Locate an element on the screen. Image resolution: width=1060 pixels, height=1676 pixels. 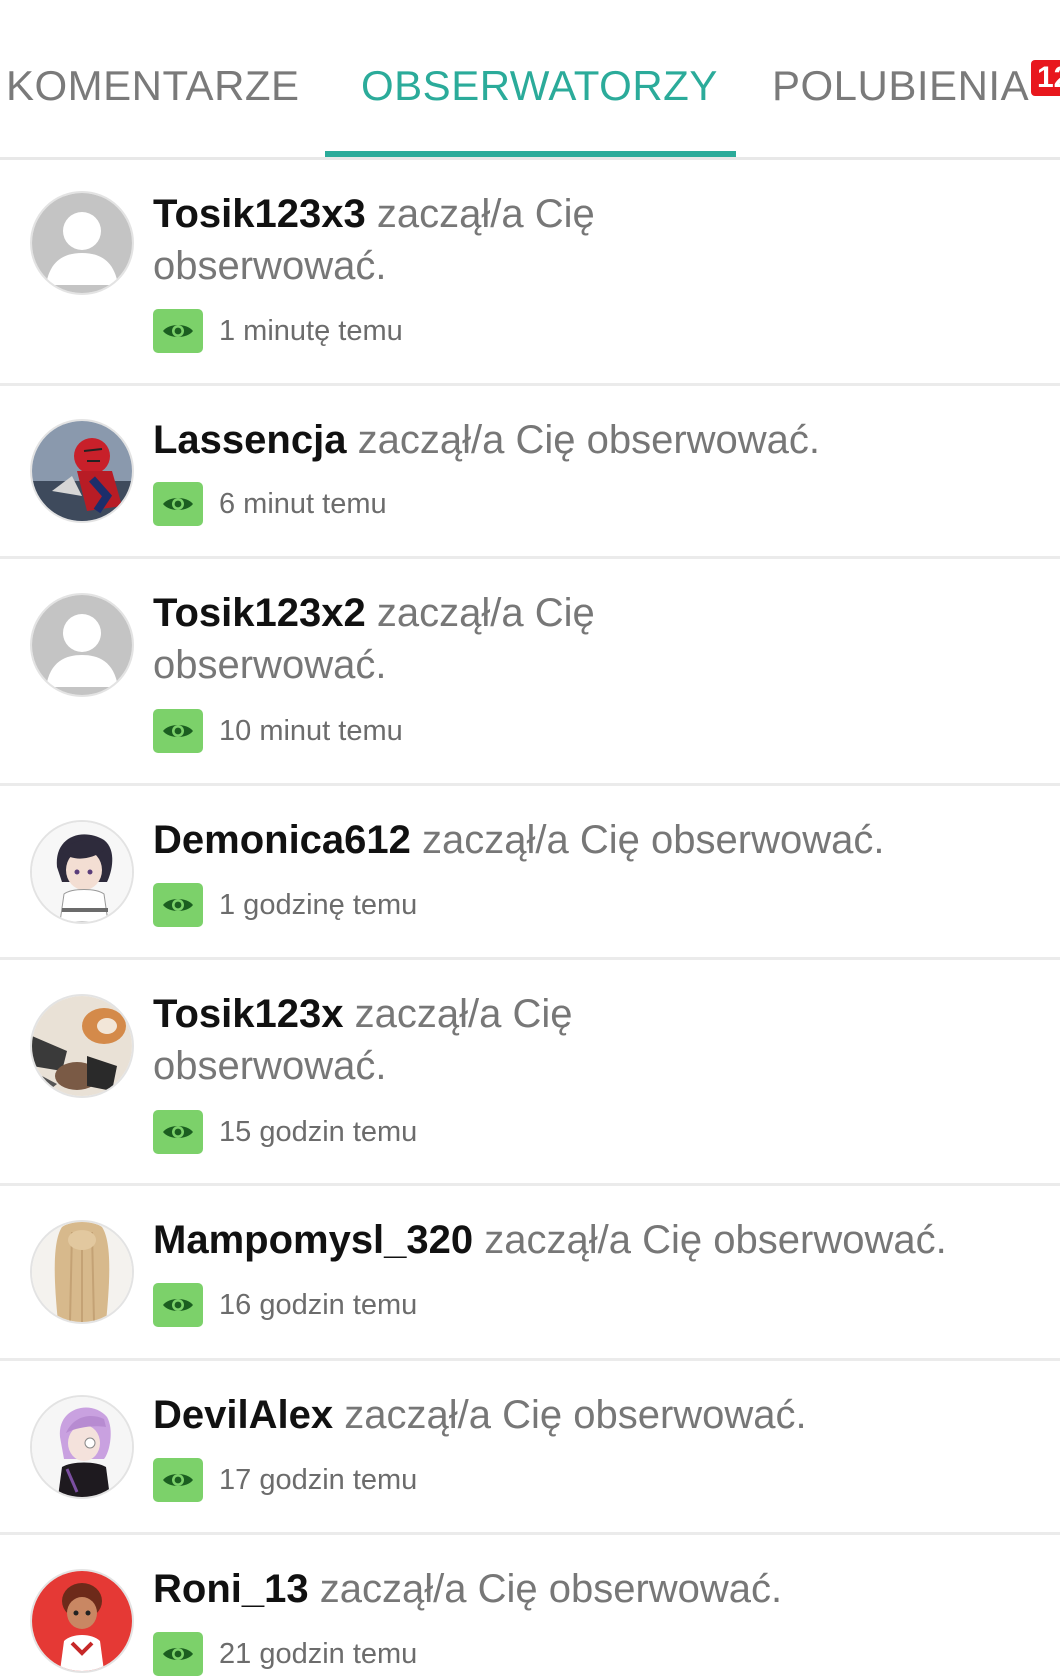
notification-text: Roni_13 zaczął/a Cię obserwować. is located at coordinates (468, 1589).